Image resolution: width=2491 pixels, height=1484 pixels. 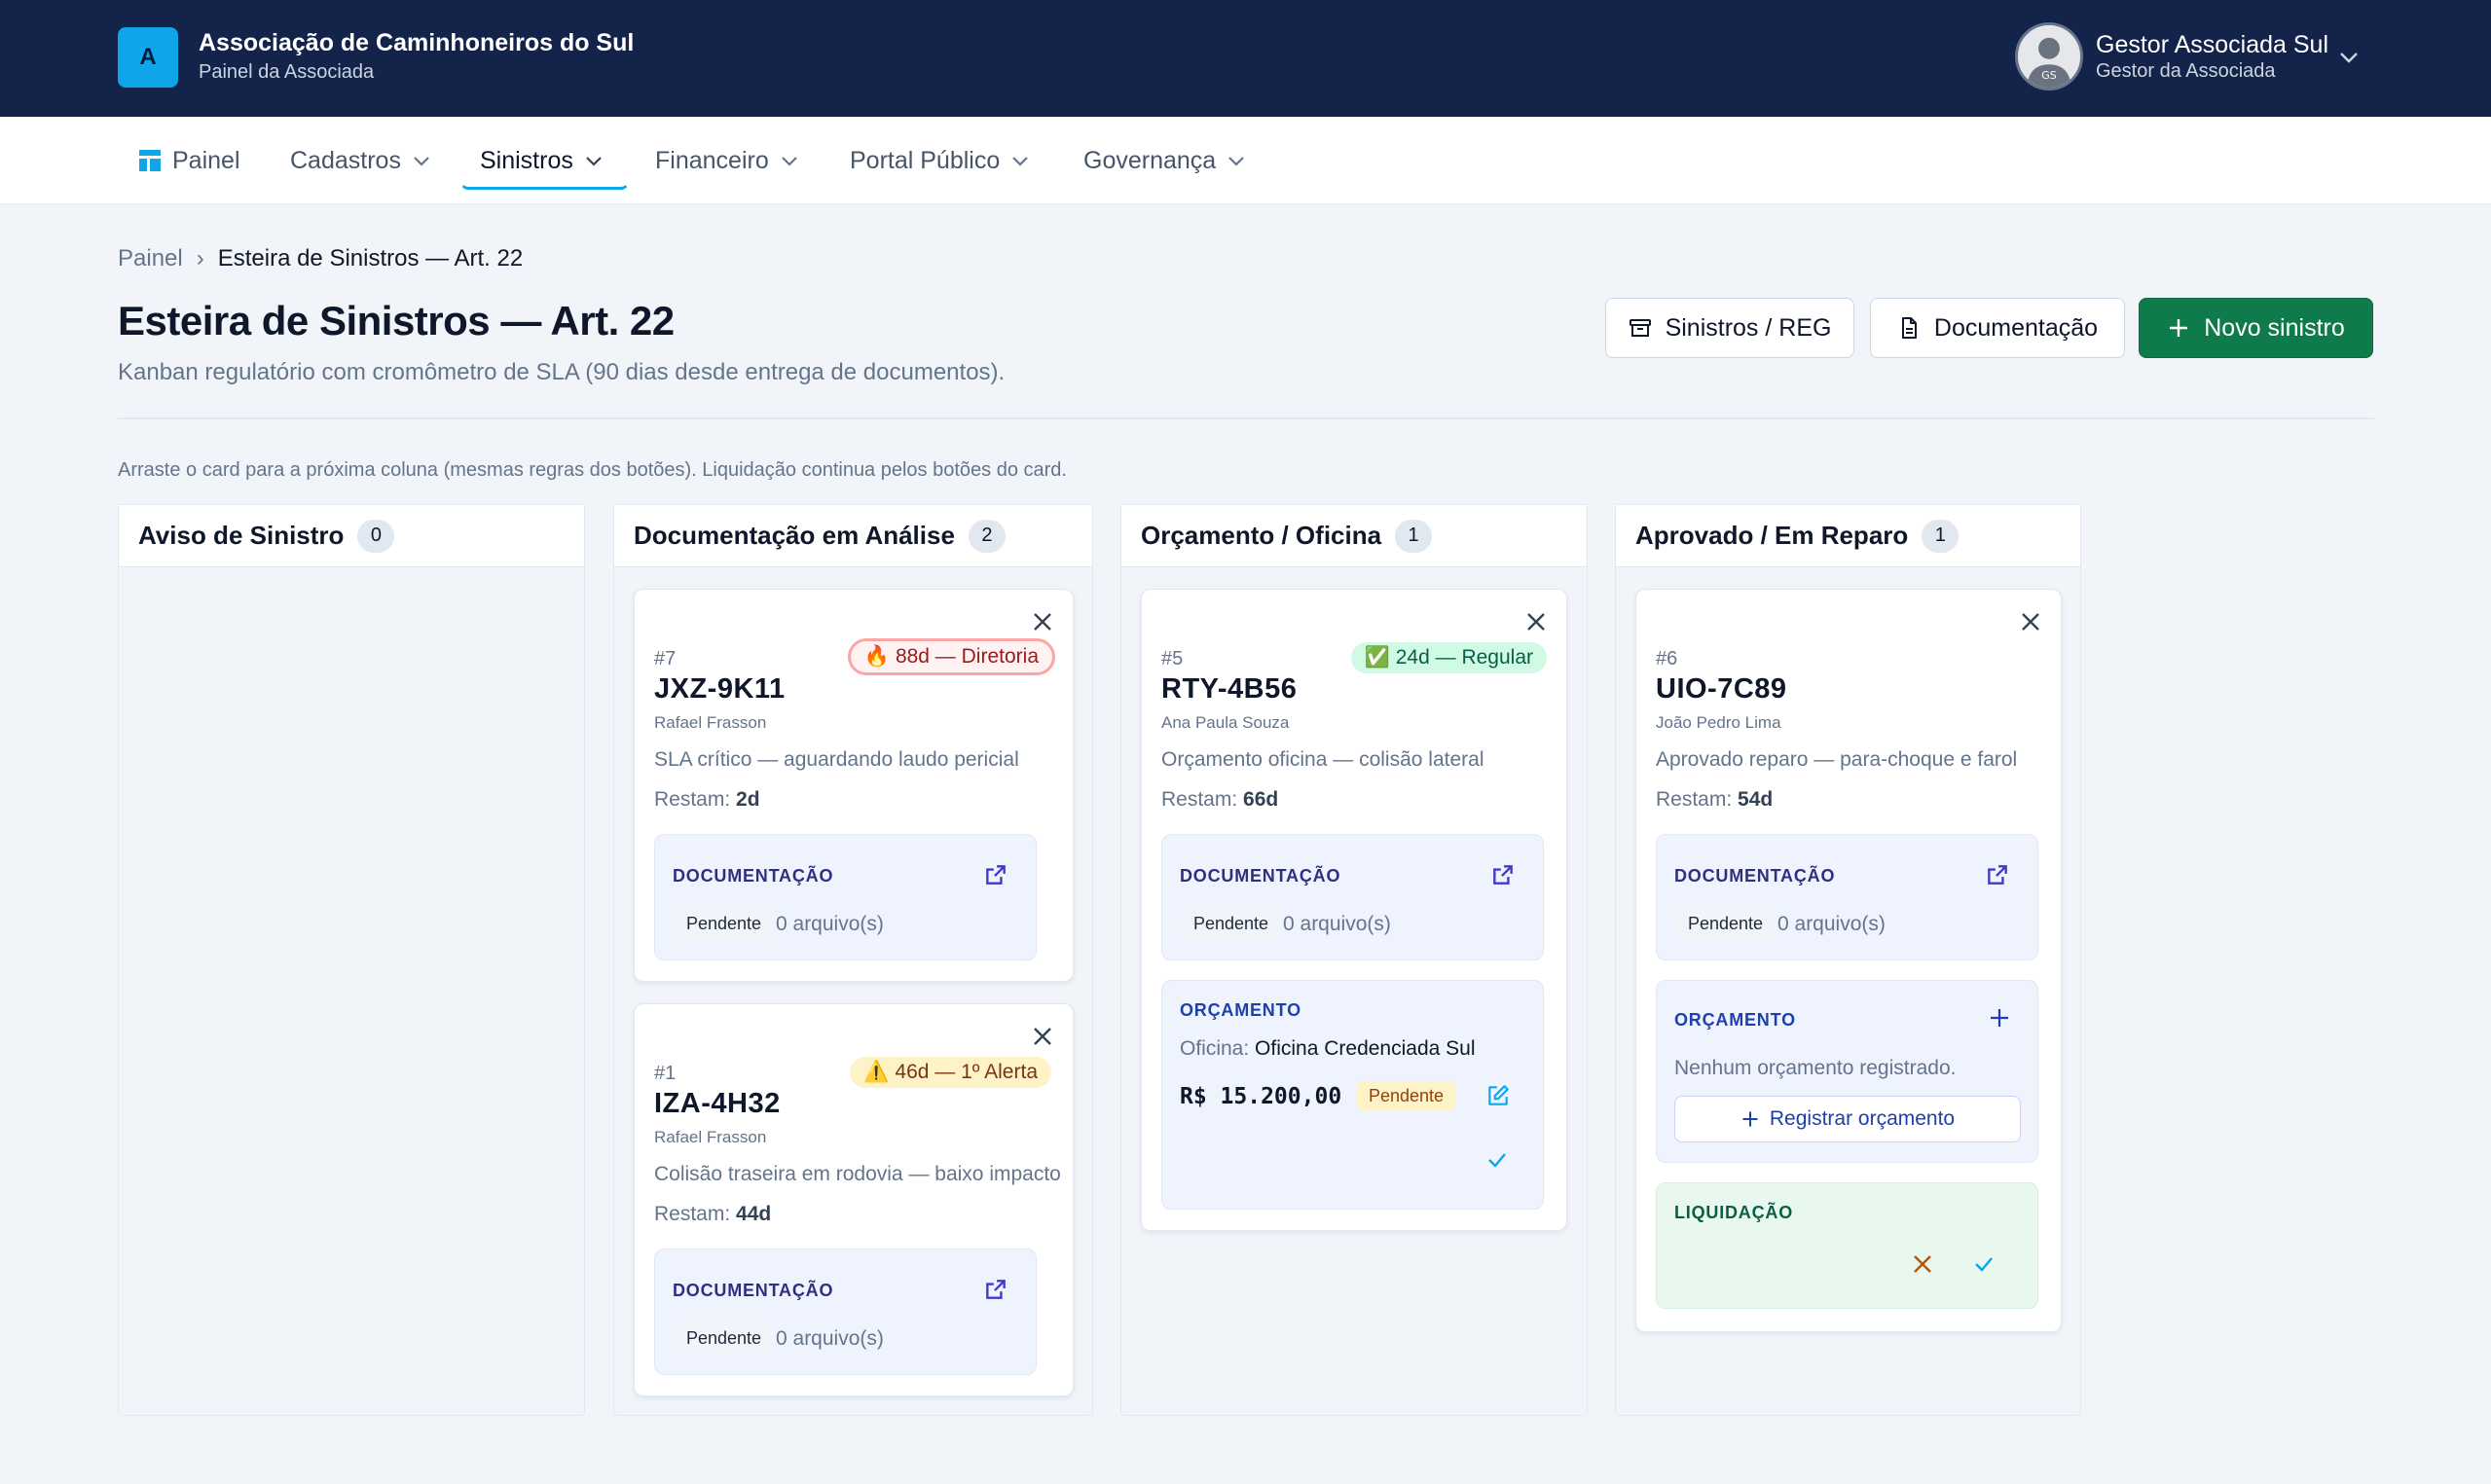 What do you see at coordinates (950, 1072) in the screenshot?
I see `sla-badge: ⚠️ 46d — 1º Alerta` at bounding box center [950, 1072].